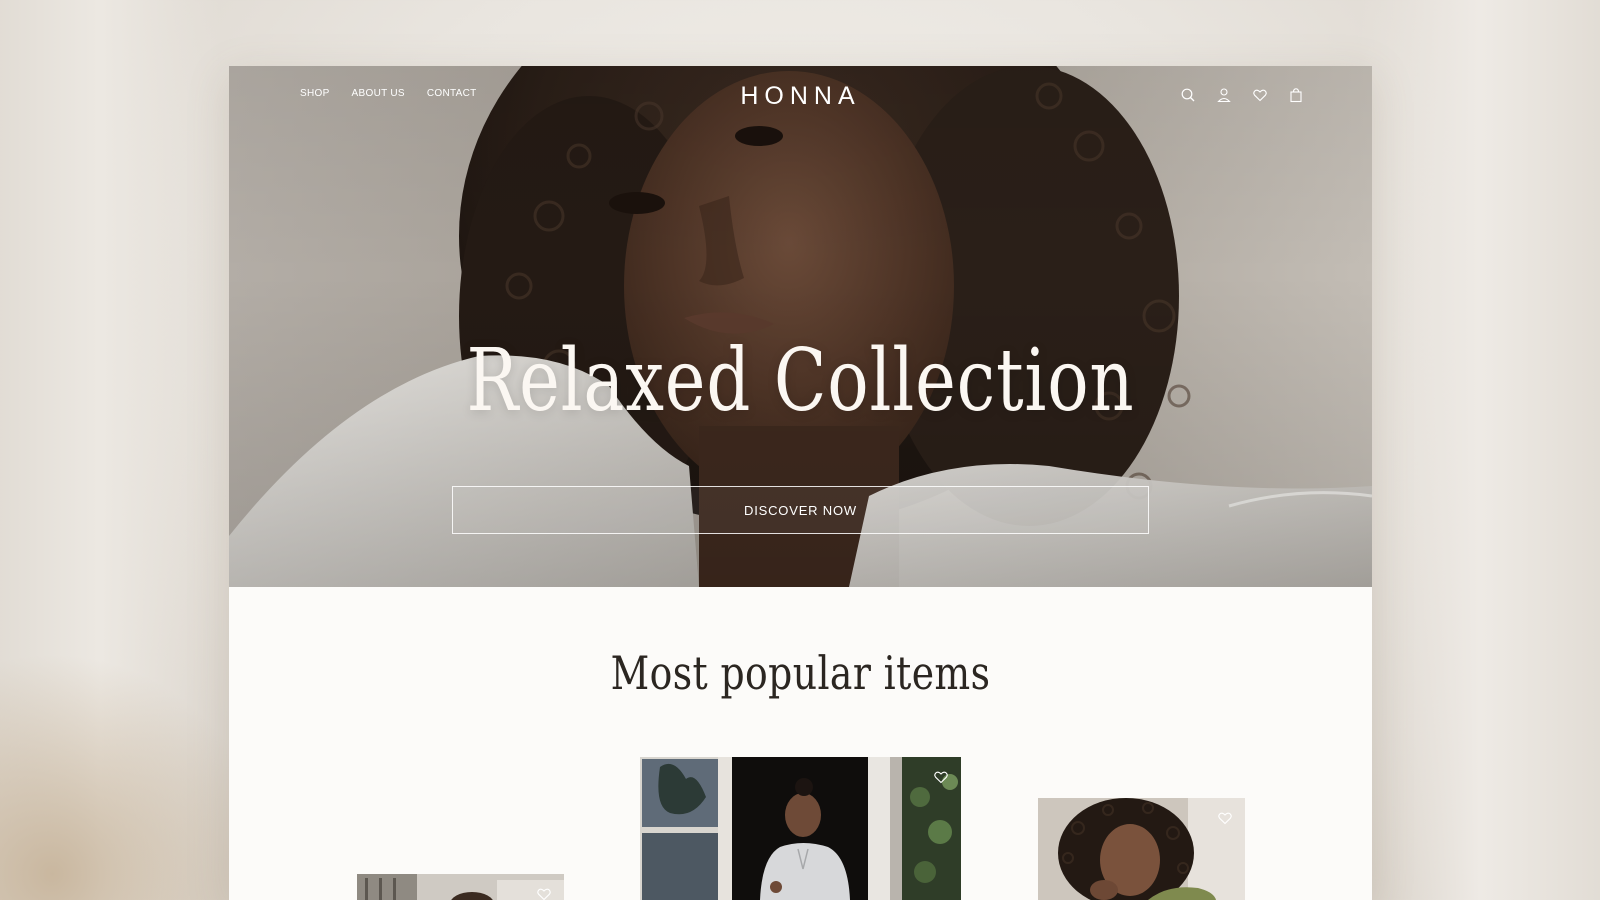  What do you see at coordinates (1296, 95) in the screenshot?
I see `bag-icon` at bounding box center [1296, 95].